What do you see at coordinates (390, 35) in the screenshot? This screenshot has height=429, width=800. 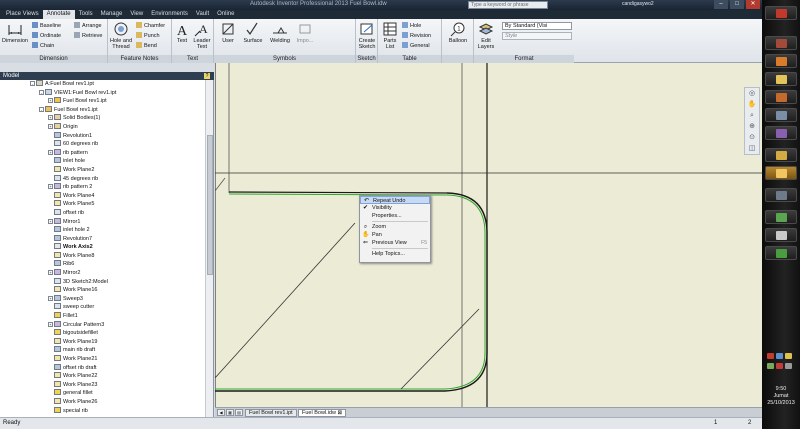 I see `parts-list-button: Parts List` at bounding box center [390, 35].